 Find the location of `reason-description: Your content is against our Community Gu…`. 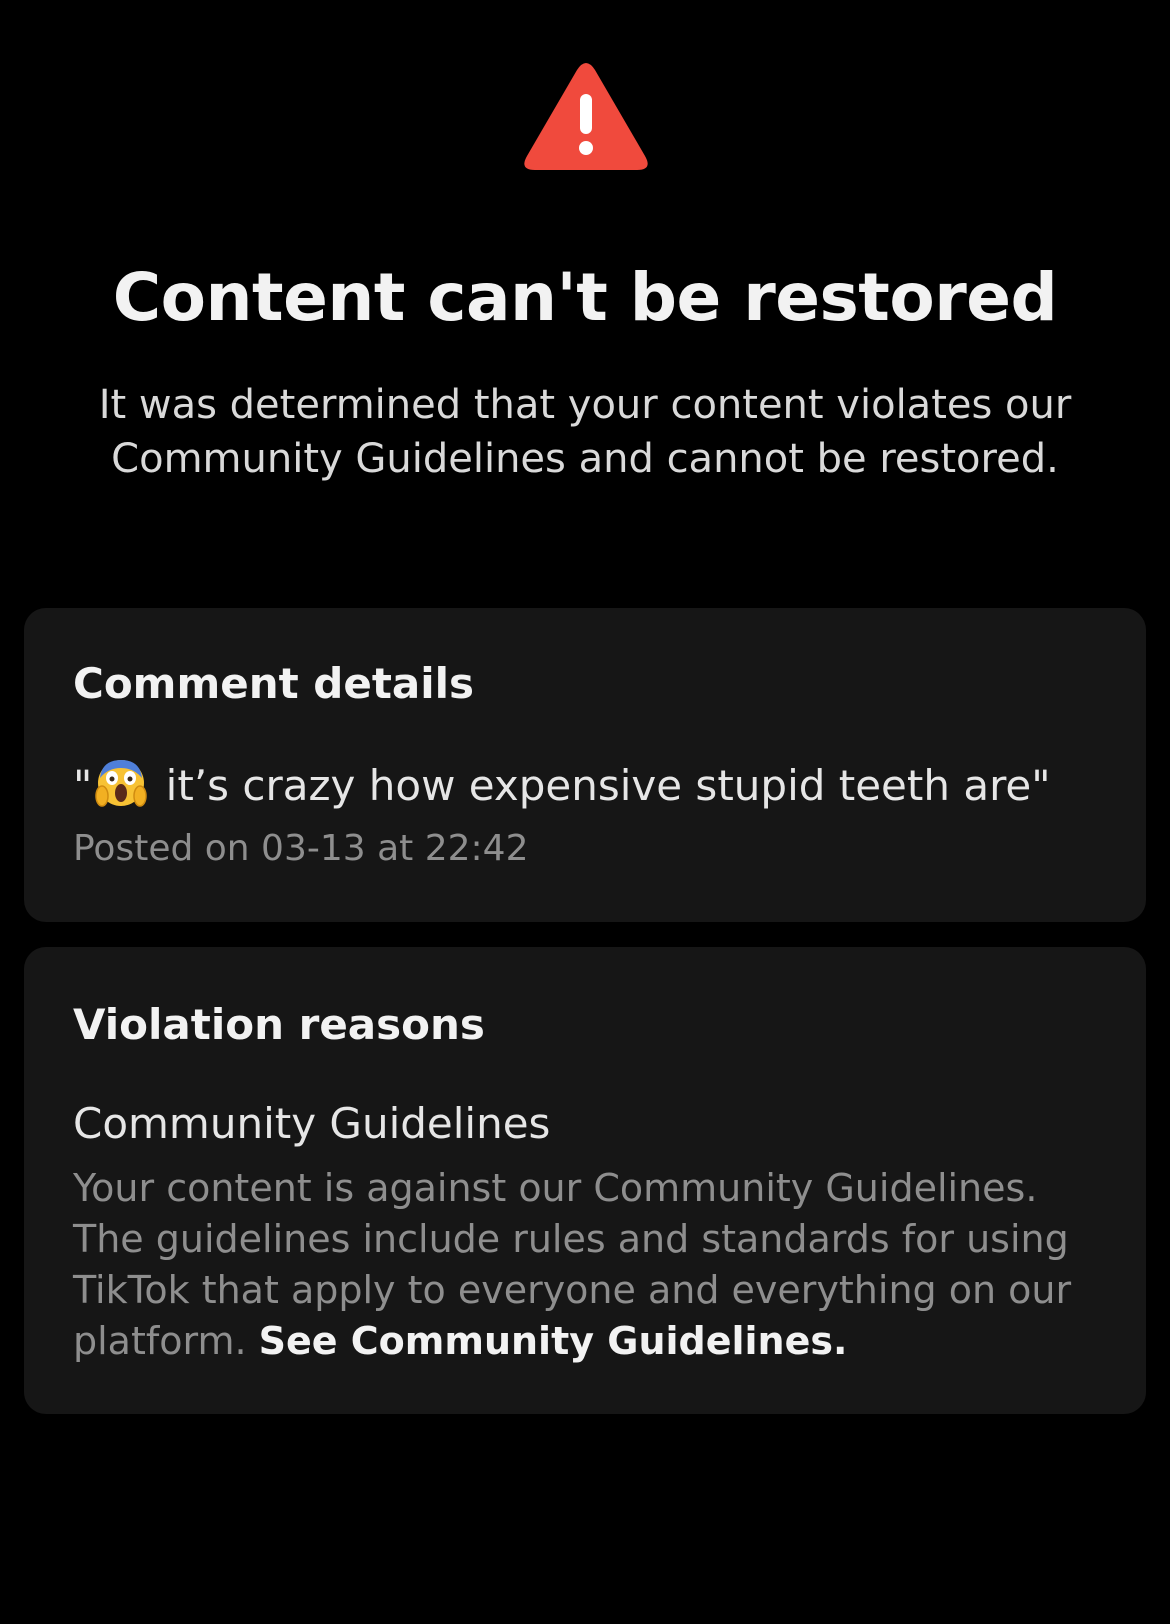

reason-description: Your content is against our Community Gu… is located at coordinates (593, 1265).